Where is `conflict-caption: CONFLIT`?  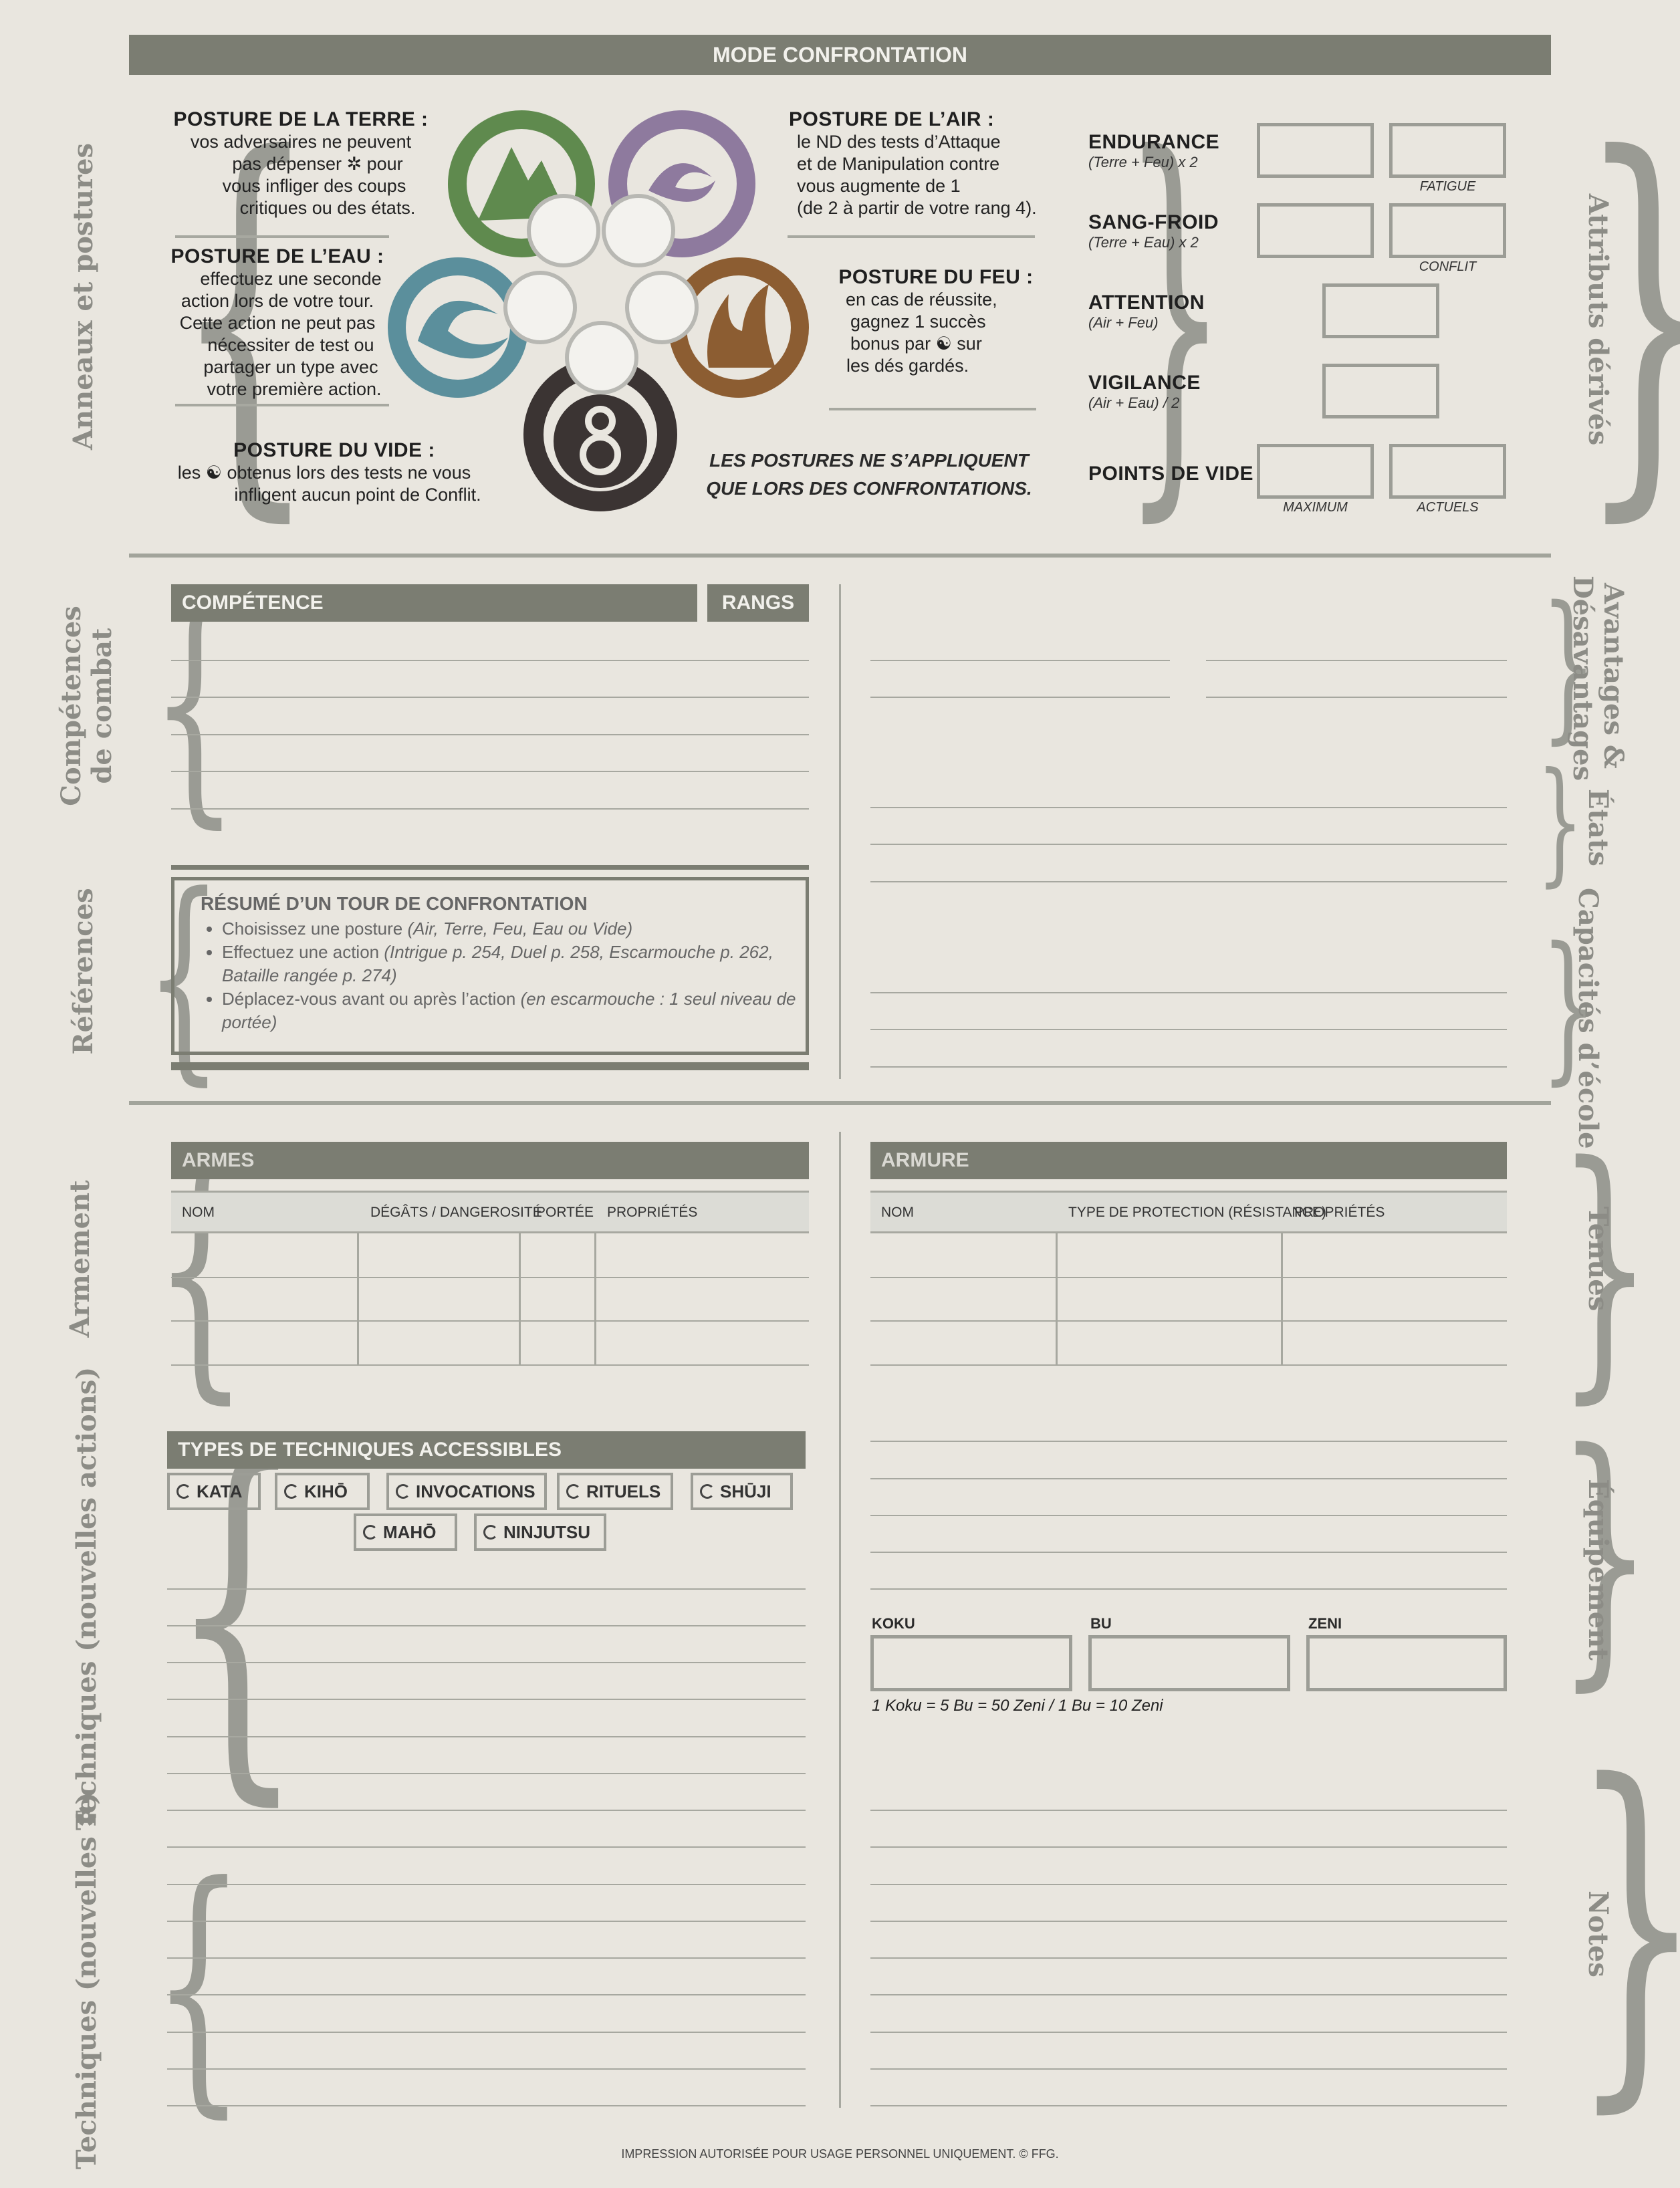
conflict-caption: CONFLIT is located at coordinates (1448, 266).